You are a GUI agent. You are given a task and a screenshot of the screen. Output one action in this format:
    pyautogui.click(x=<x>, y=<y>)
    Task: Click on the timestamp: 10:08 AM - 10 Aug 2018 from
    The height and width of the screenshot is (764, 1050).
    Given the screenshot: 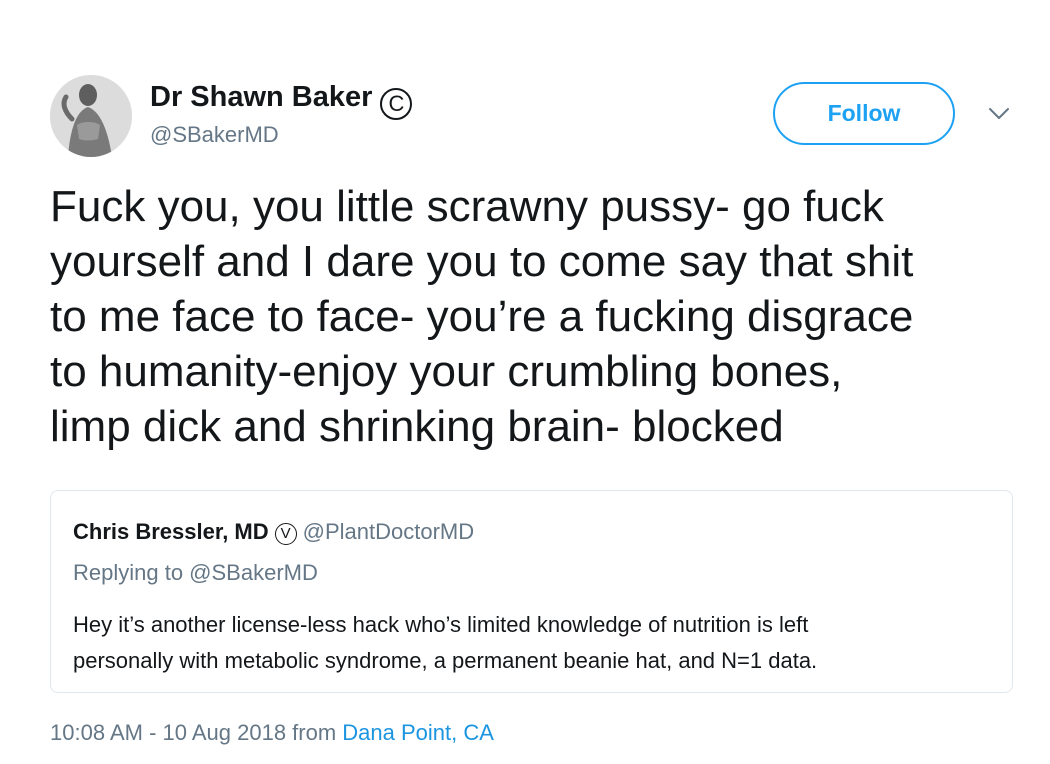 What is the action you would take?
    pyautogui.click(x=196, y=732)
    